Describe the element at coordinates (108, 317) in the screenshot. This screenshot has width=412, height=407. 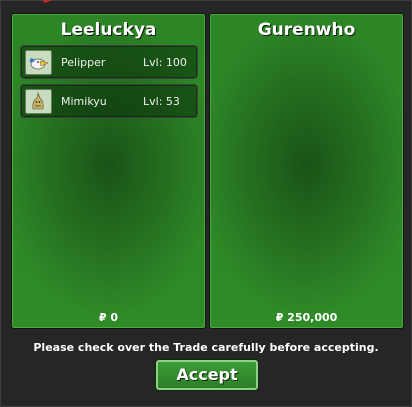
I see `left-money-offer: ₽ 0` at that location.